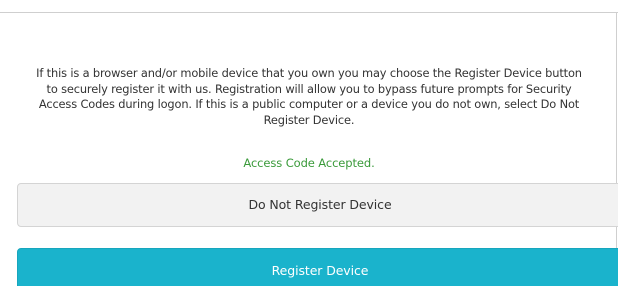  What do you see at coordinates (309, 12) in the screenshot?
I see `panel-top-border` at bounding box center [309, 12].